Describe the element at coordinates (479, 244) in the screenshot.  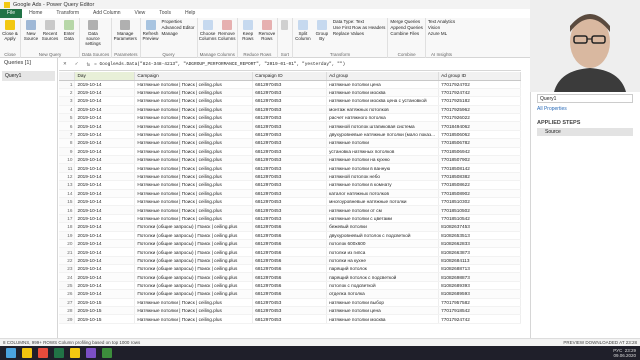
I see `cell-ad-group-id: 81082662833` at that location.